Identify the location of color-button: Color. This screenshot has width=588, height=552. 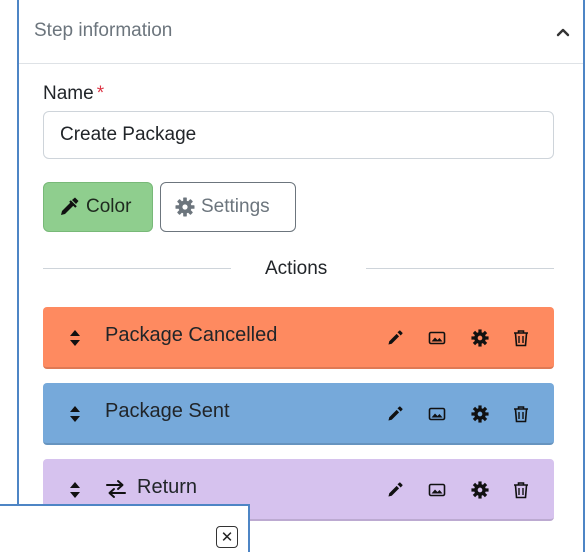
(98, 207).